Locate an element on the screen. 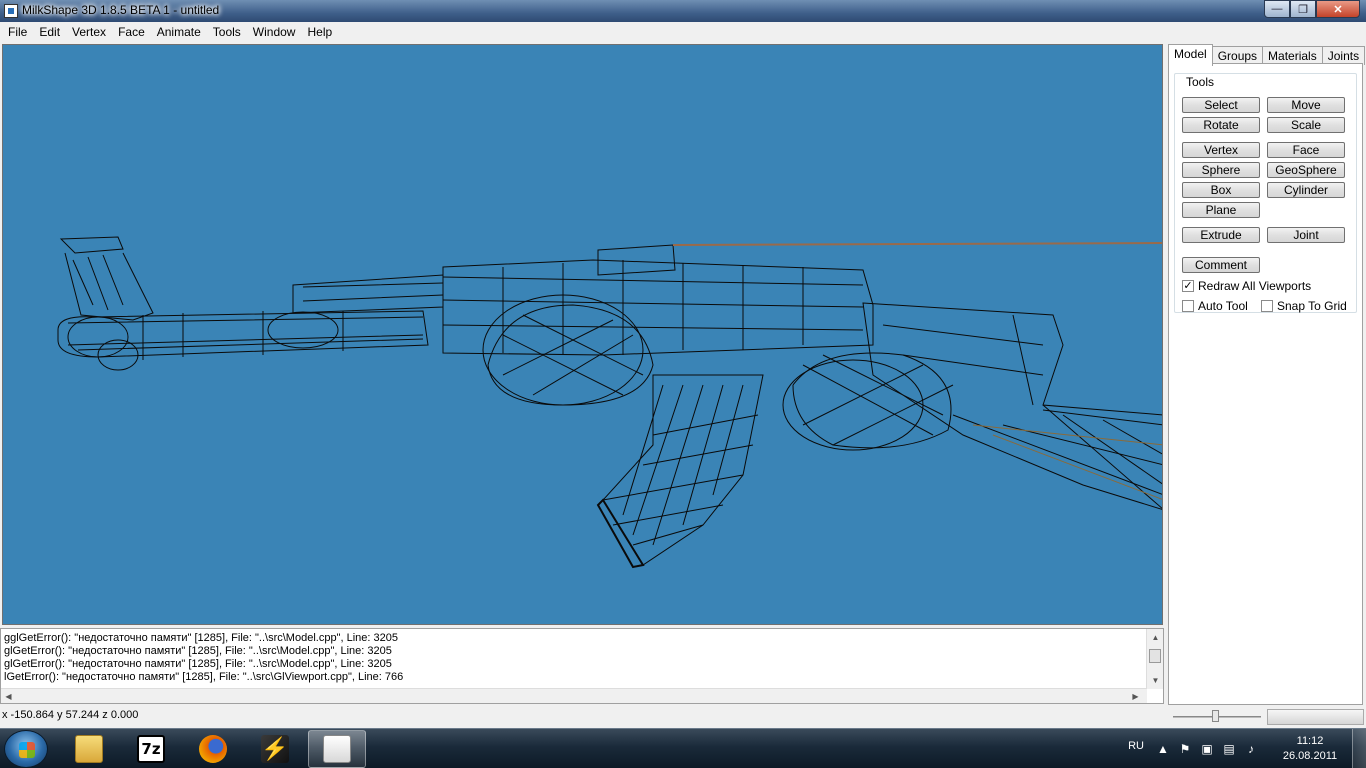 Image resolution: width=1366 pixels, height=768 pixels. taskbar-winamp: ⚡ is located at coordinates (275, 749).